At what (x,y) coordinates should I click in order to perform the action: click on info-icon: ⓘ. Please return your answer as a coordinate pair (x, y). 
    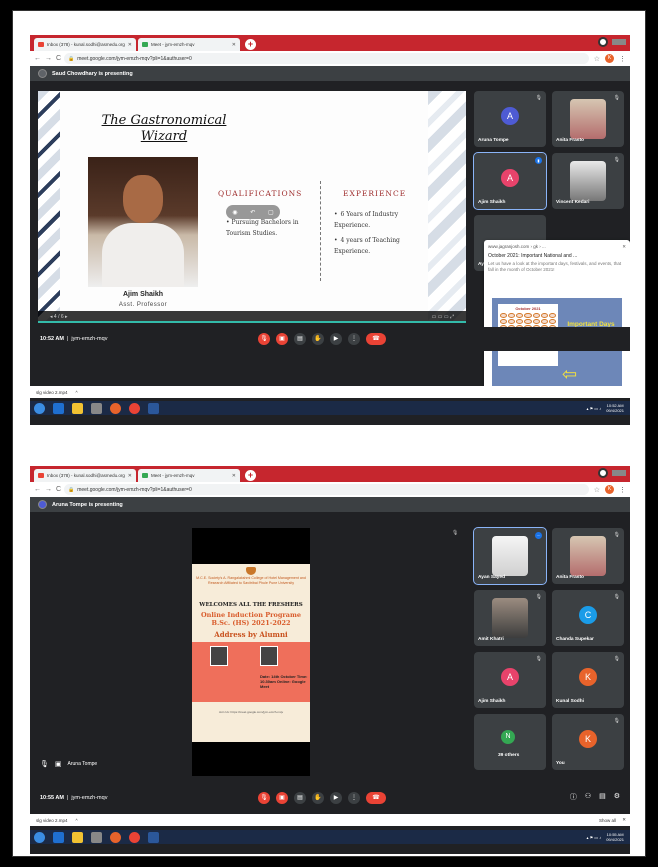
    Looking at the image, I should click on (573, 797).